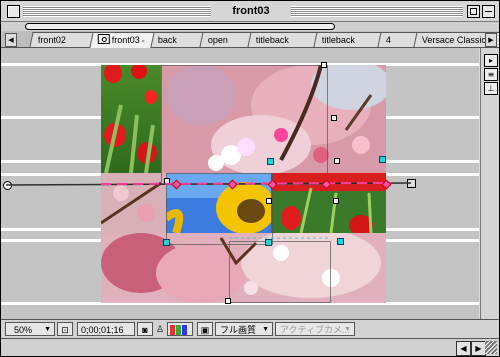 The height and width of the screenshot is (357, 500). I want to click on tab-titleback-2: titleback, so click(349, 39).